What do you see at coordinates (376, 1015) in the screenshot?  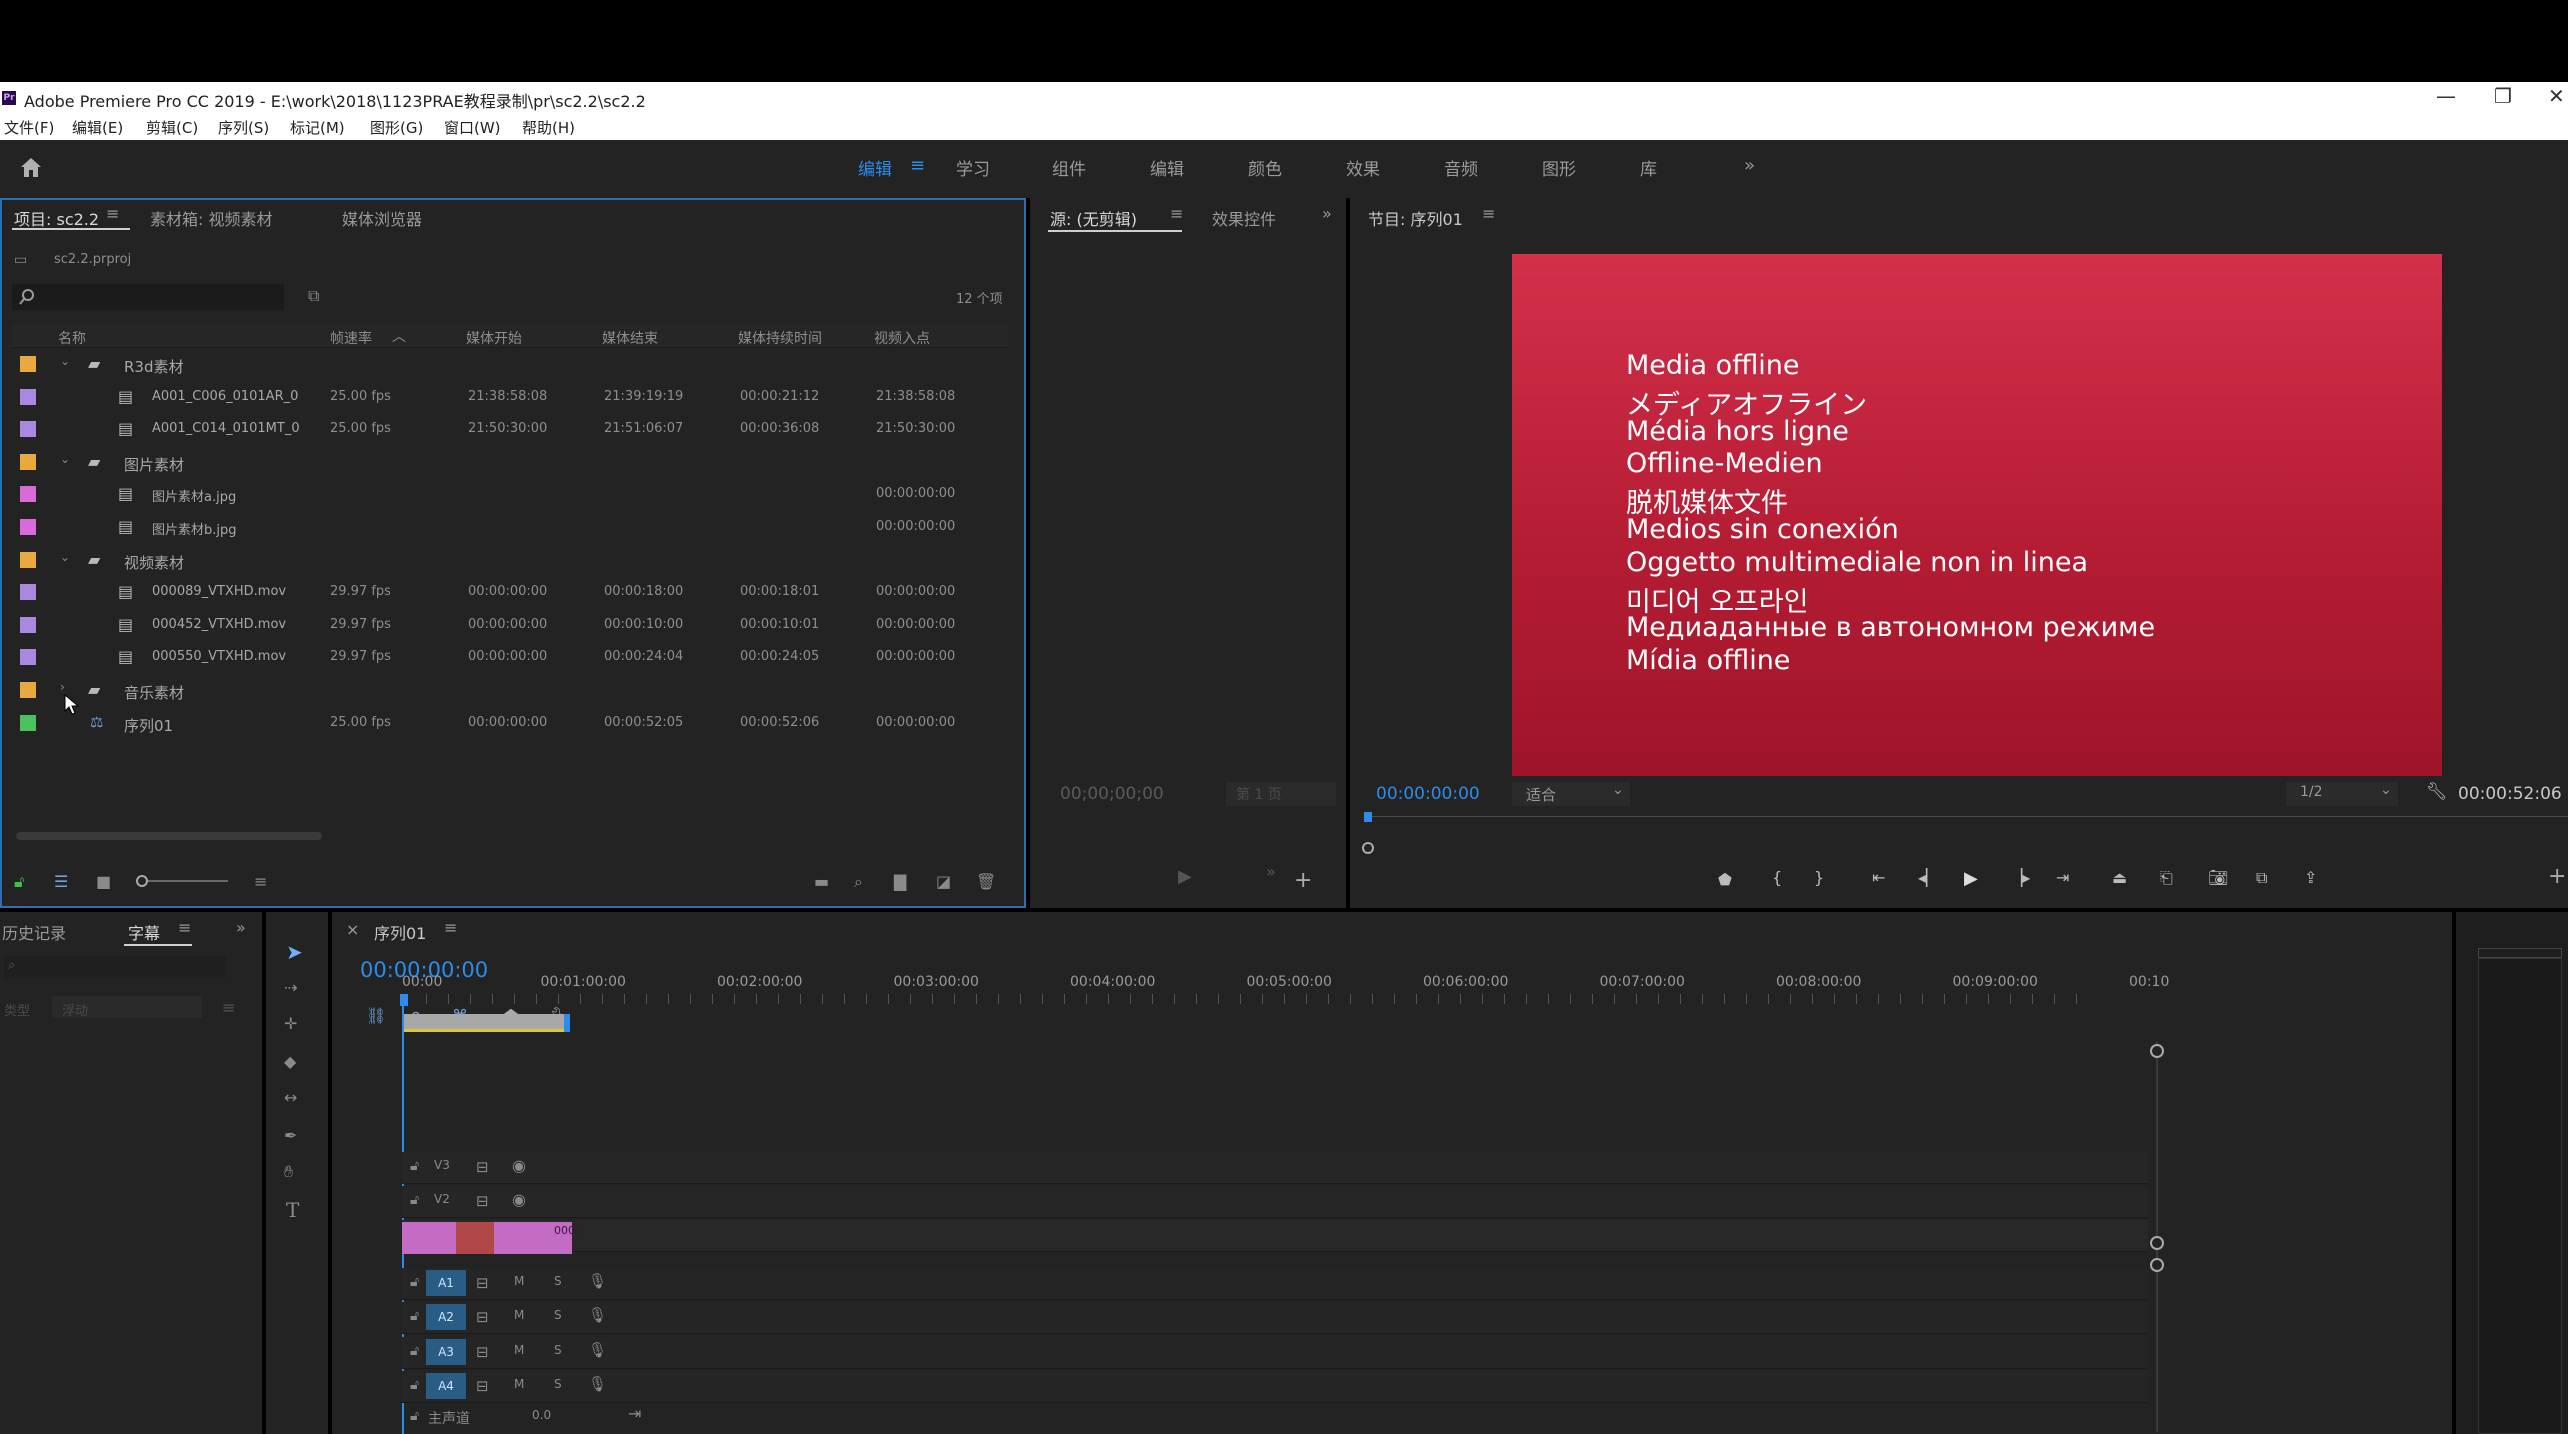 I see `nest-icon: ⛓︎` at bounding box center [376, 1015].